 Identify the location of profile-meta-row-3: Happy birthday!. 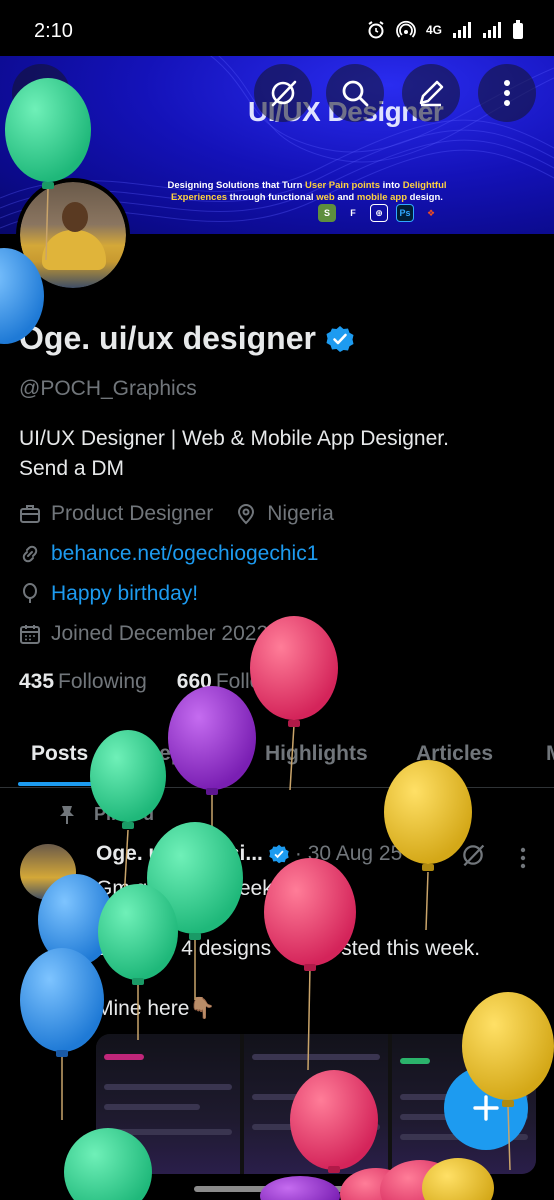
(108, 594).